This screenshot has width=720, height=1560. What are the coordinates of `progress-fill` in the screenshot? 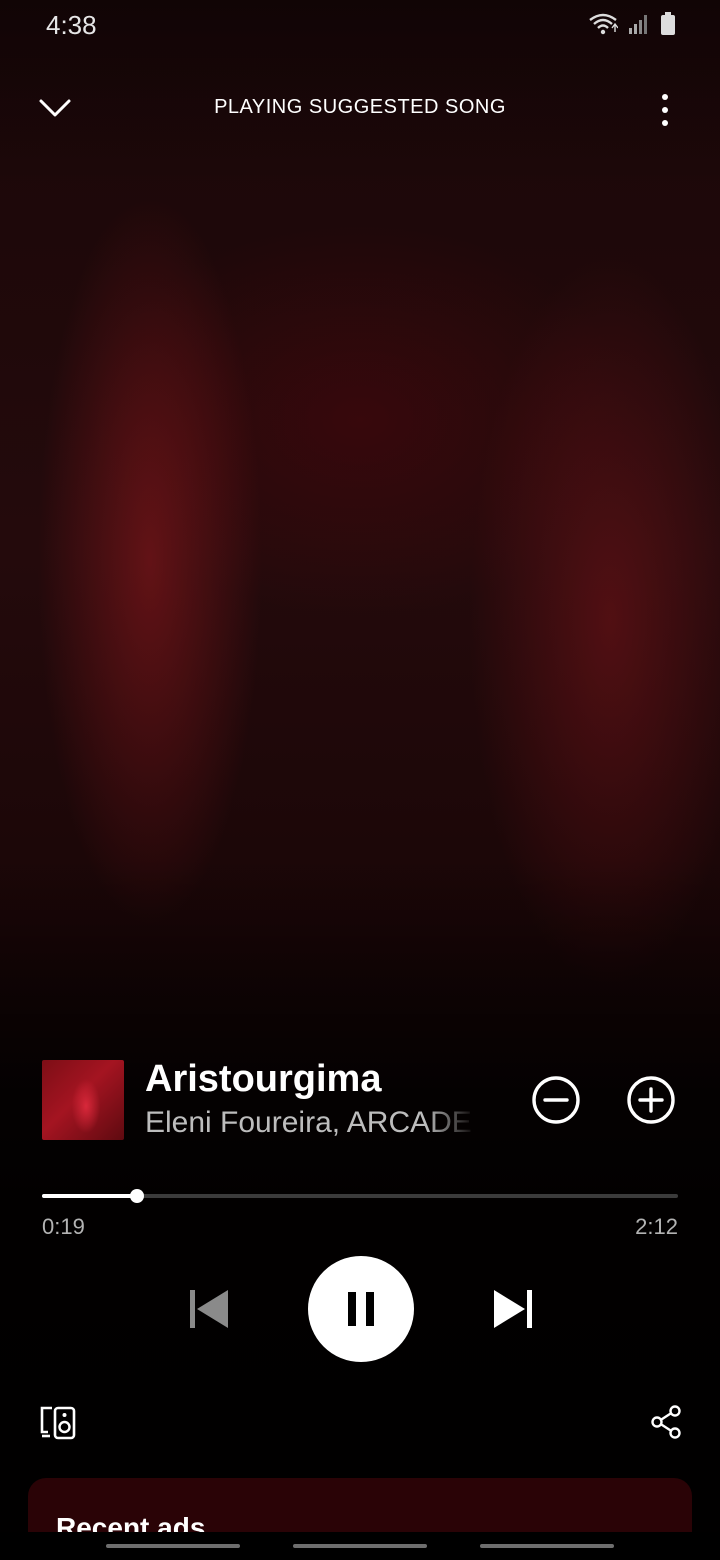 It's located at (89, 1196).